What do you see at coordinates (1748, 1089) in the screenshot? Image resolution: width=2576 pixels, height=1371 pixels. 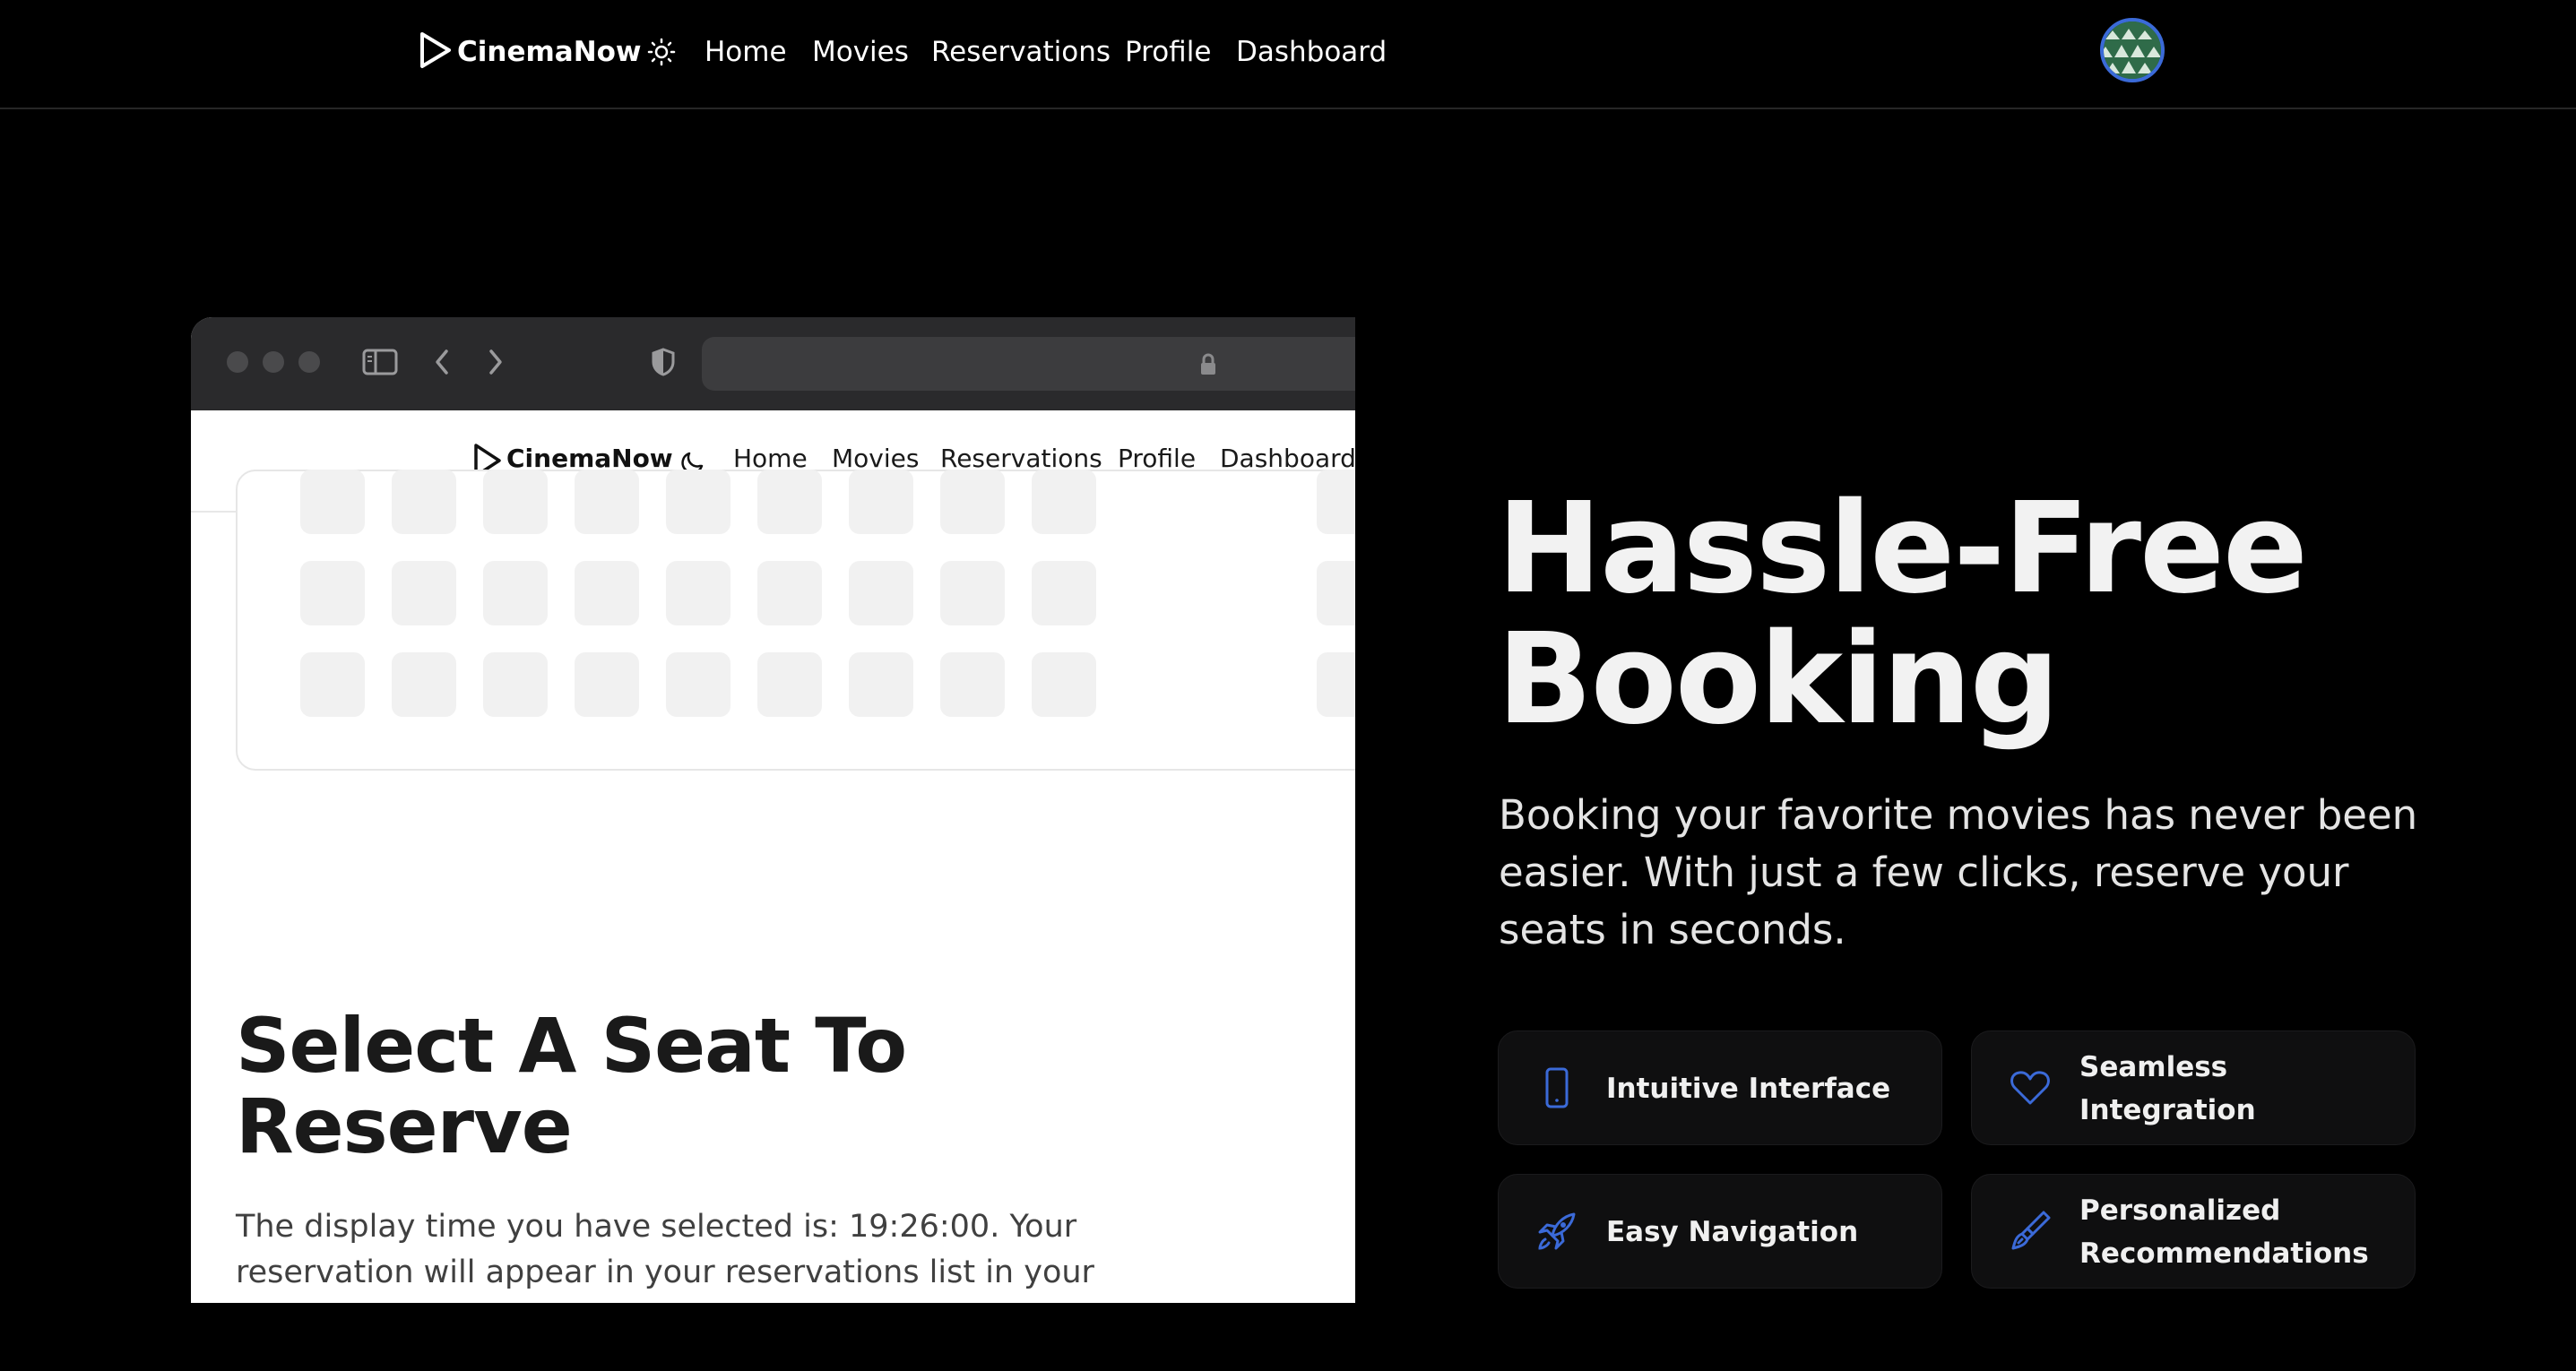 I see `feature-label: Intuitive Interface` at bounding box center [1748, 1089].